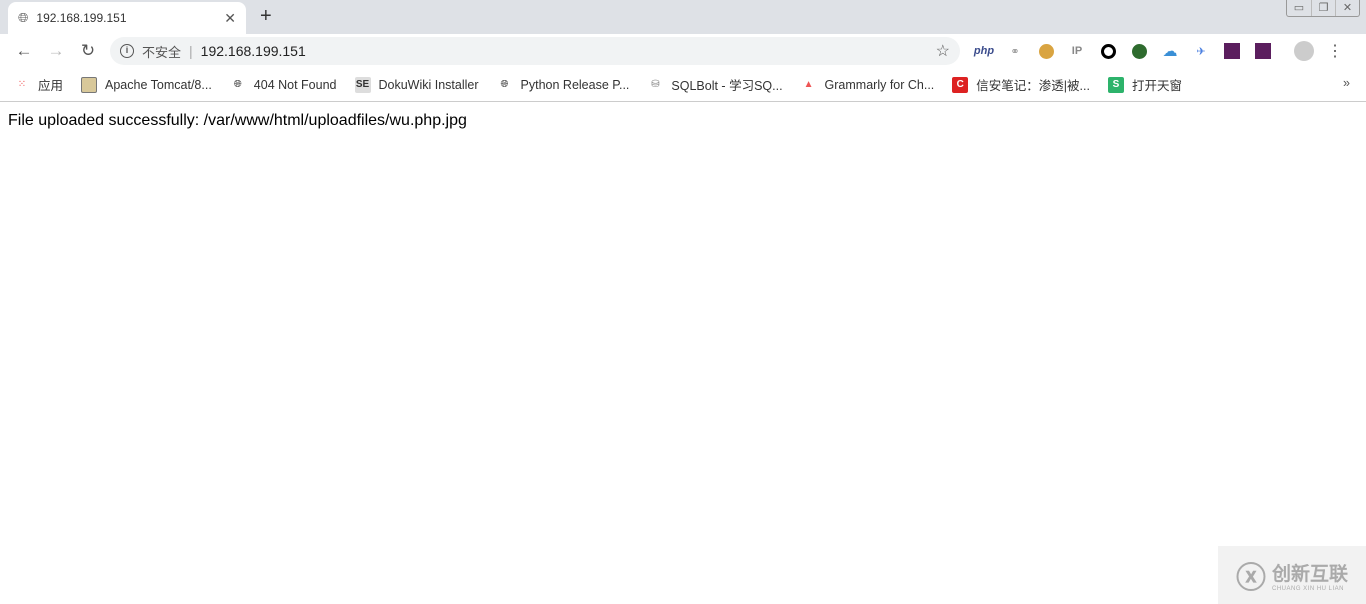 The width and height of the screenshot is (1366, 604). I want to click on watermark-logo: ⓧ 创新互联 CHUANG XIN HU LIAN, so click(1292, 575).